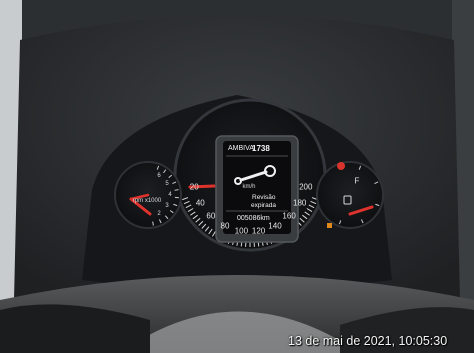 Image resolution: width=474 pixels, height=353 pixels. Describe the element at coordinates (350, 195) in the screenshot. I see `fuel-gauge-dial` at that location.